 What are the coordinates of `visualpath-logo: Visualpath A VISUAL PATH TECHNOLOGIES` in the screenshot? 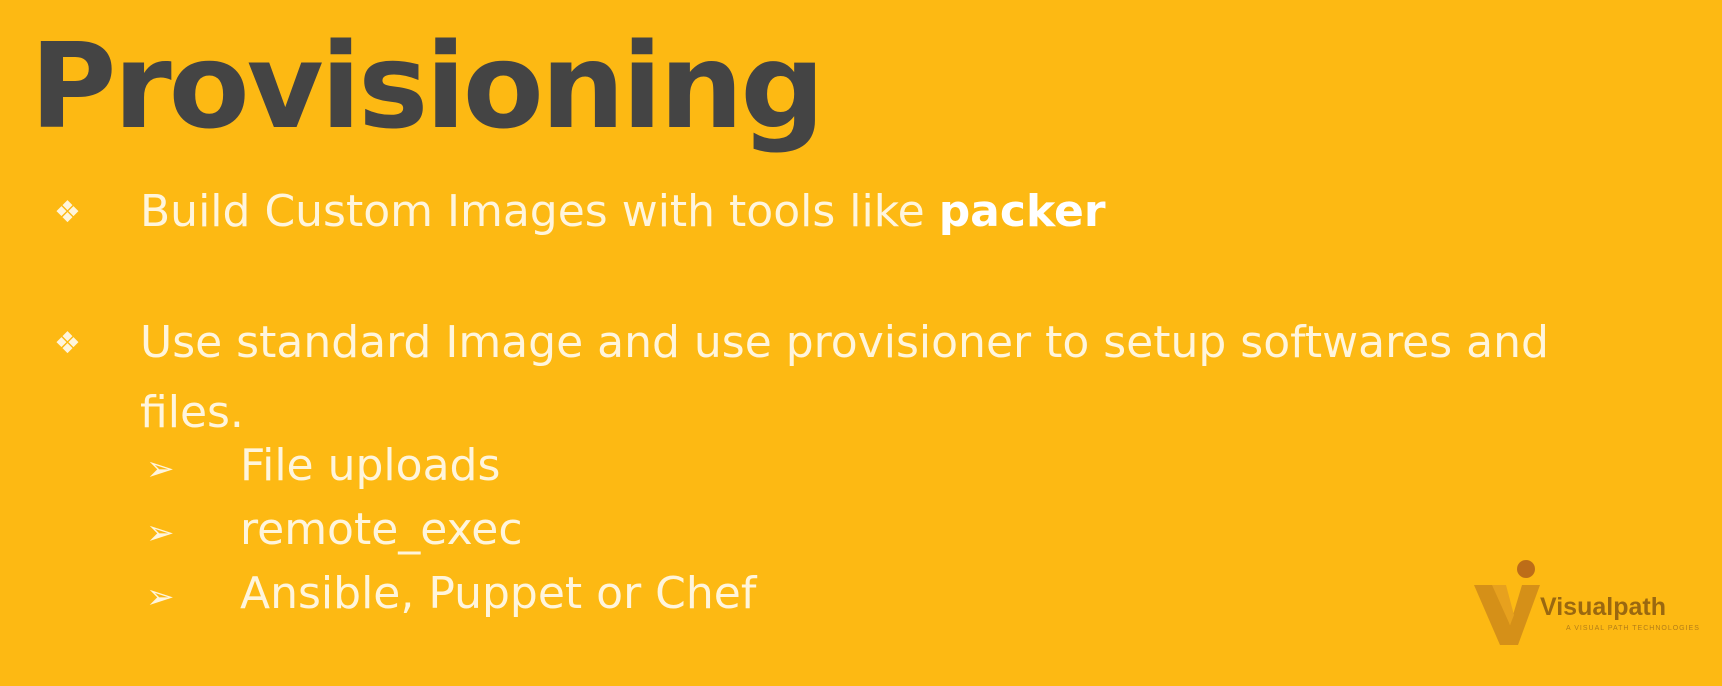 It's located at (1585, 602).